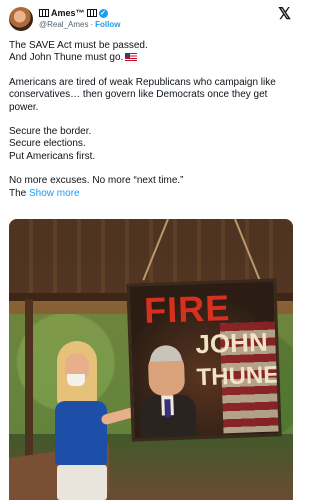 The image size is (320, 500). I want to click on author-handle: @Real_Ames, so click(63, 24).